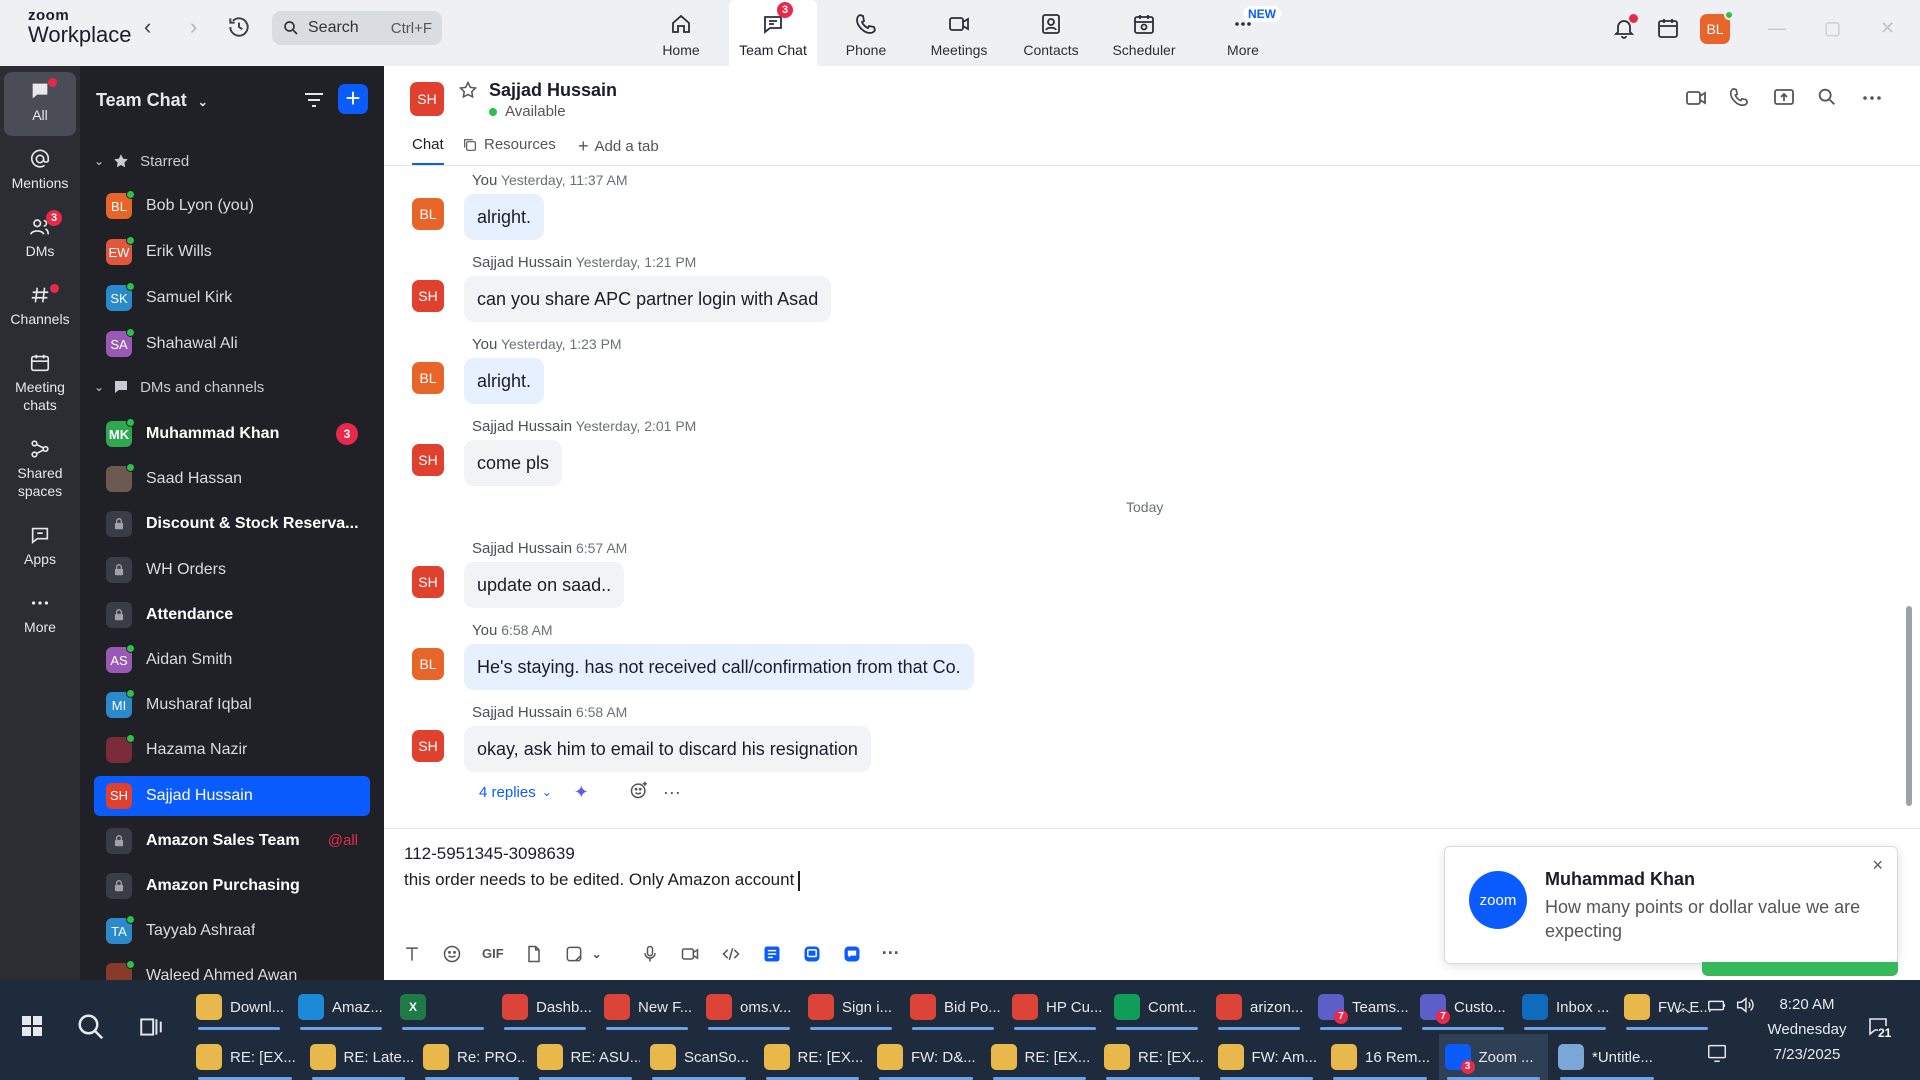  I want to click on tab-resources: Resources, so click(509, 144).